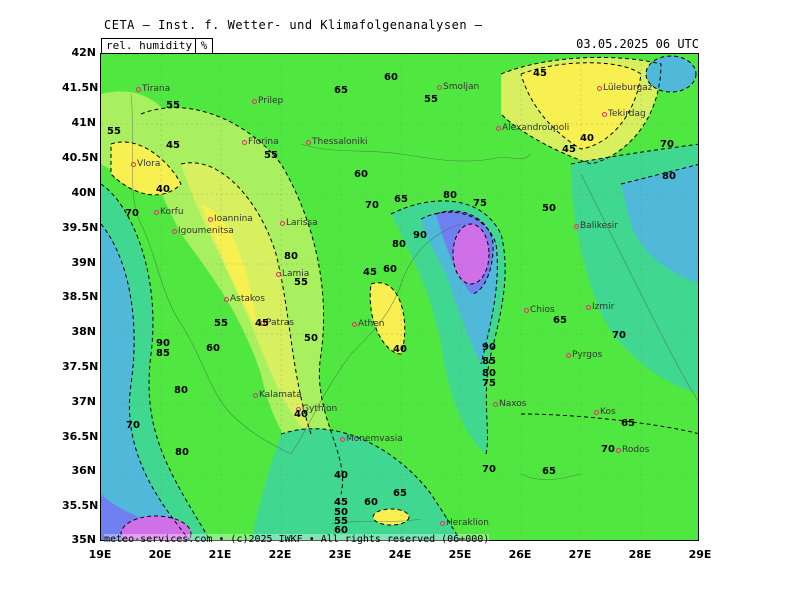 This screenshot has width=800, height=600. I want to click on city-label: Florina, so click(260, 142).